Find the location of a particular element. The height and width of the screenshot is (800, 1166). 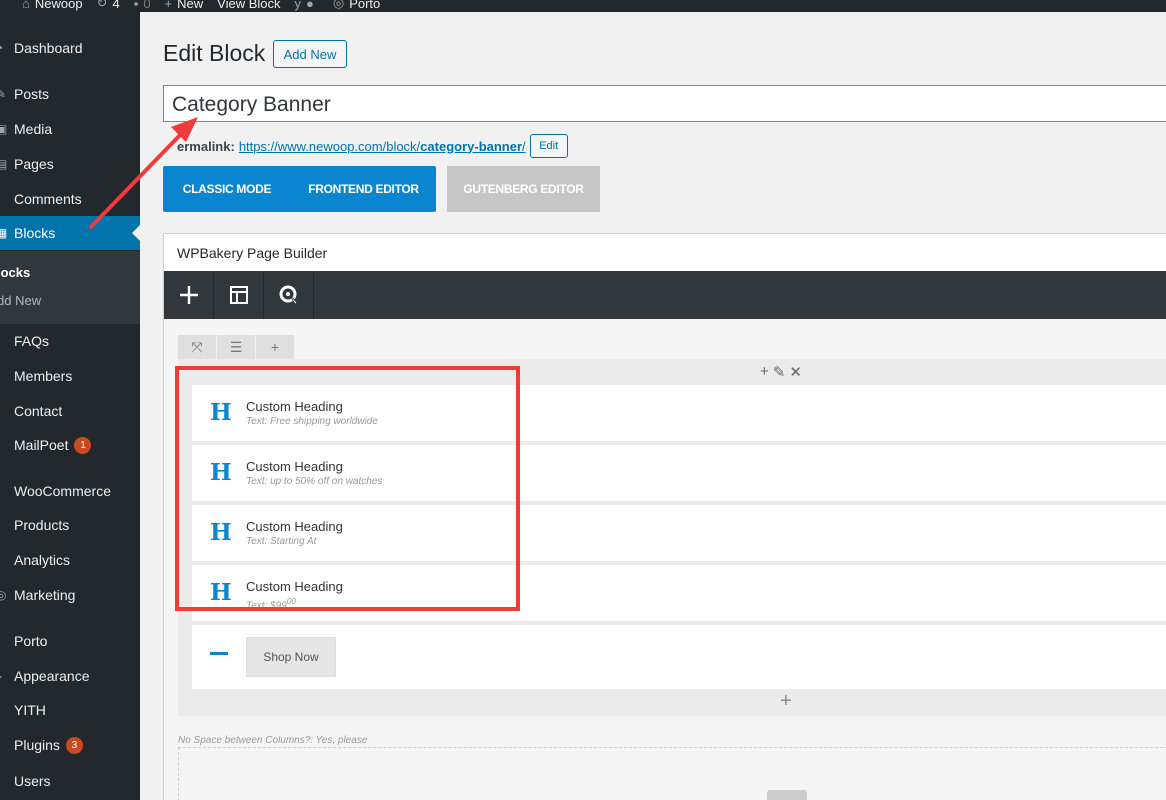

frontend-editor-button: FRONTEND EDITOR is located at coordinates (363, 189).